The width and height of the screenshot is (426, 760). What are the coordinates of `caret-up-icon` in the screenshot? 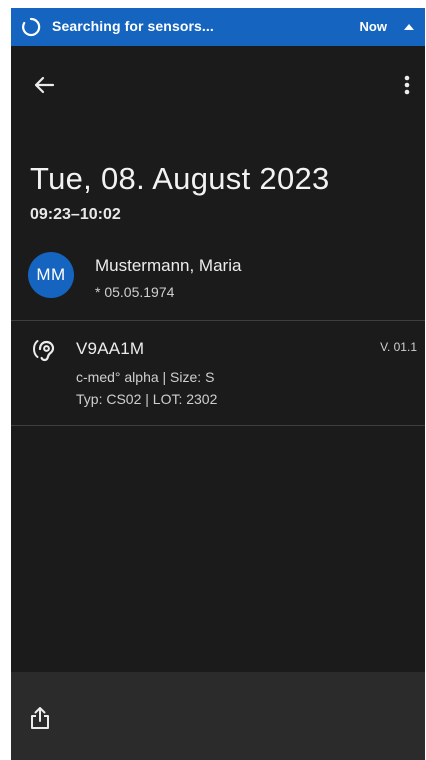 It's located at (409, 27).